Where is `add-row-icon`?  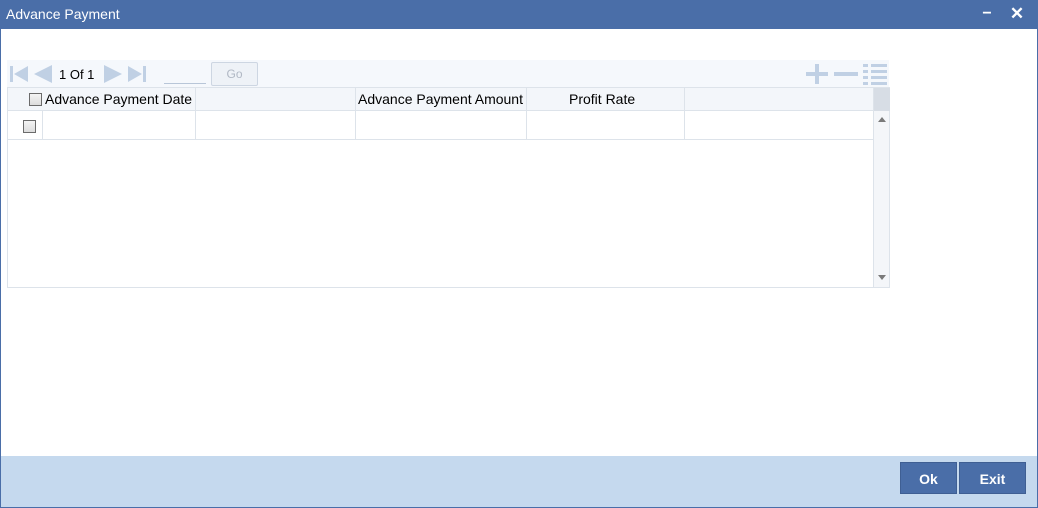
add-row-icon is located at coordinates (817, 74).